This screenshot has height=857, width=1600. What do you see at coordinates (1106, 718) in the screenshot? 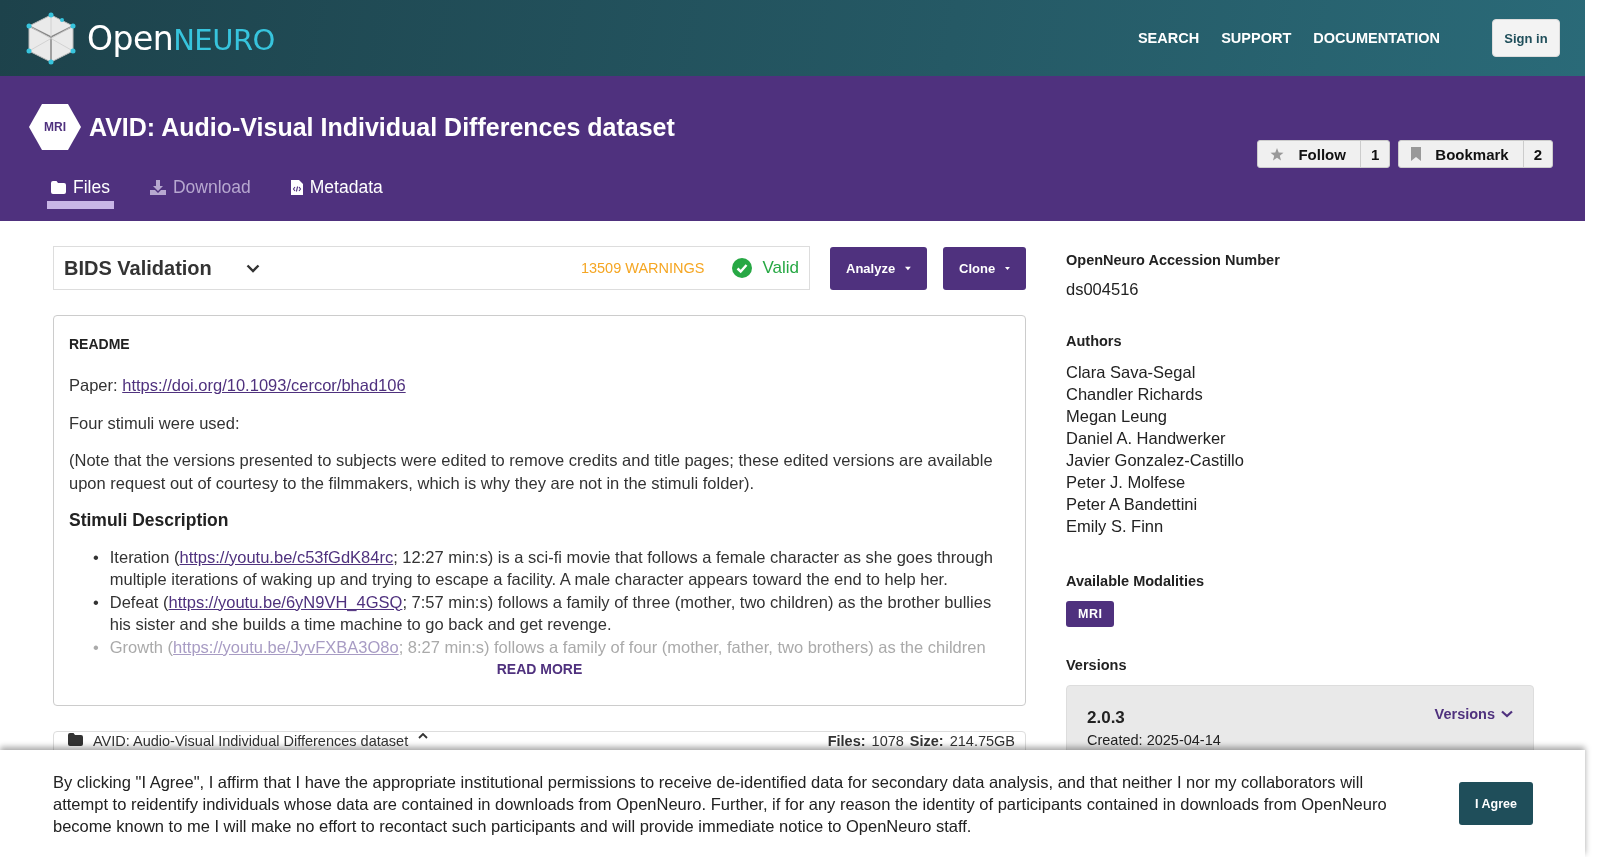
I see `version-number: 2.0.3` at bounding box center [1106, 718].